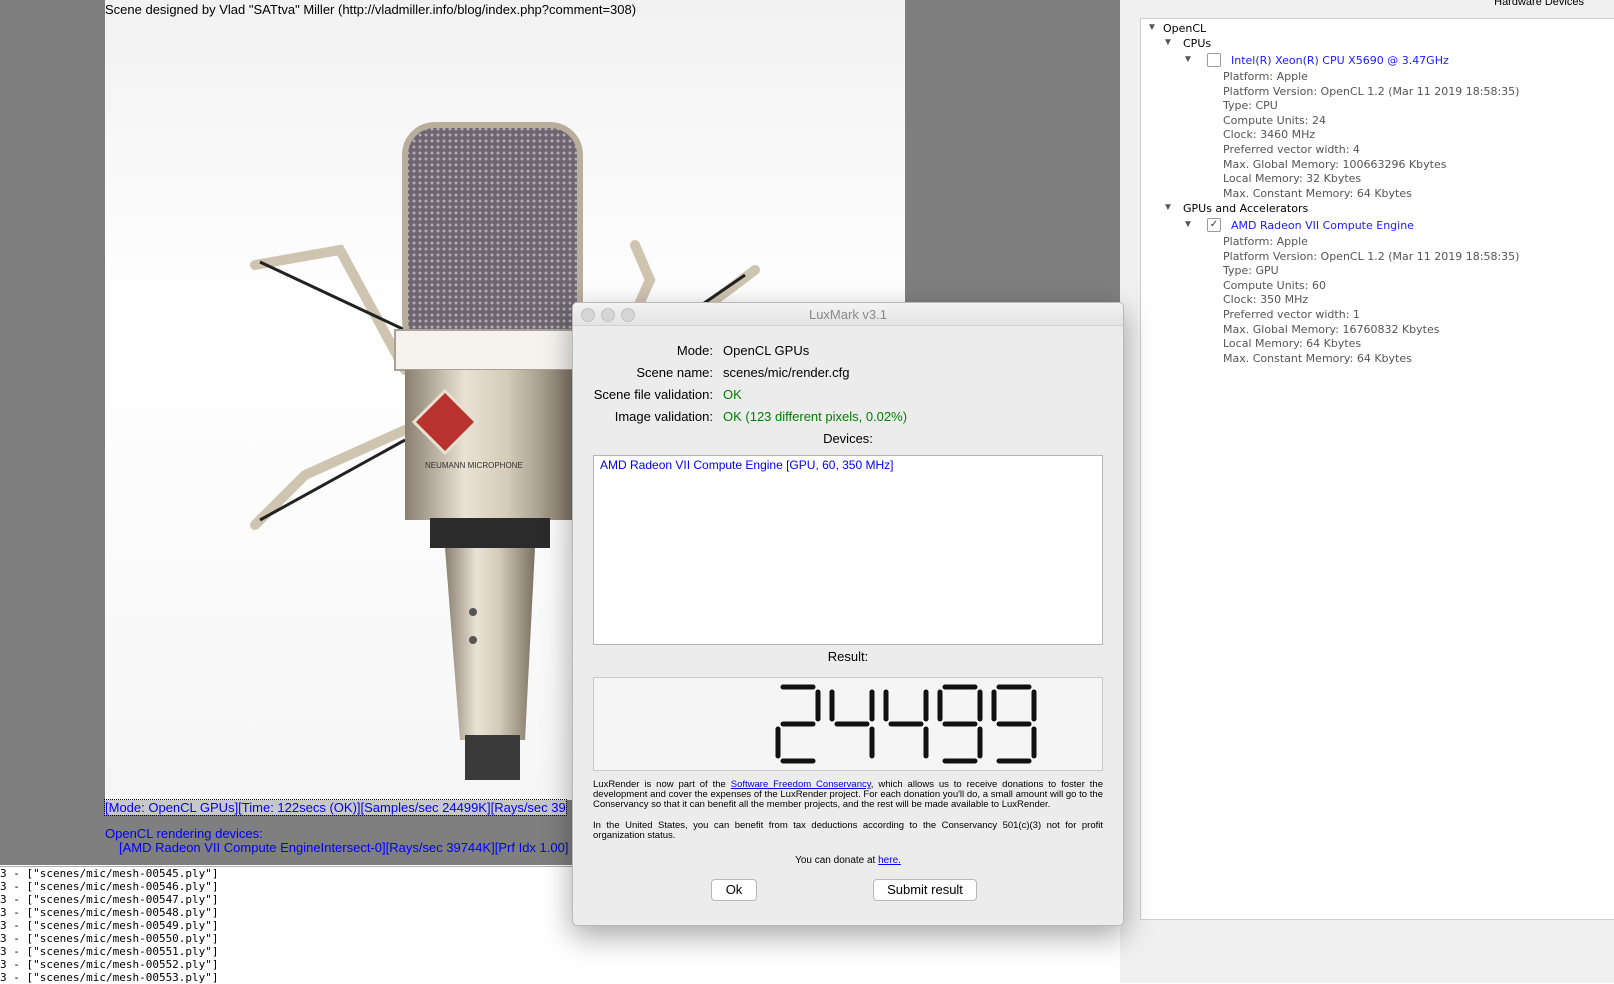 This screenshot has height=984, width=1614. I want to click on device-property: Clock: 350 MHz, so click(1266, 300).